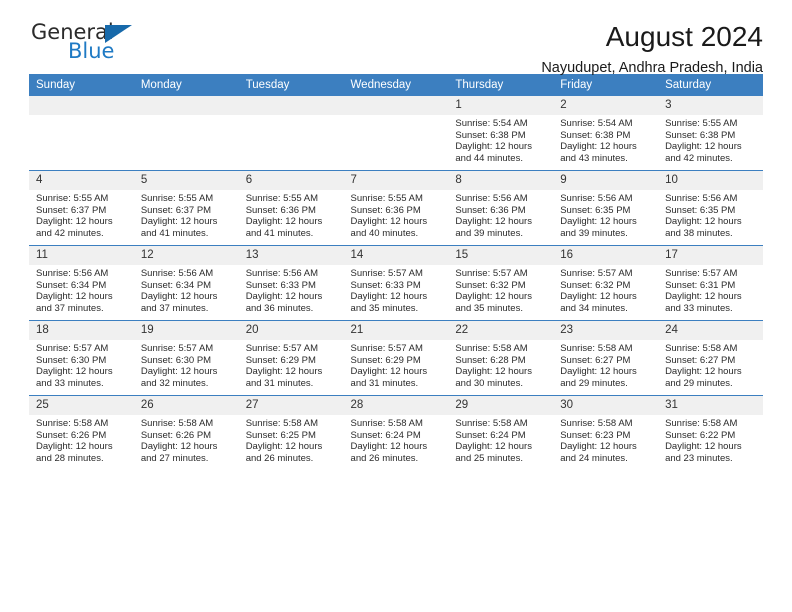 The height and width of the screenshot is (612, 792). I want to click on daylight-duration-line2: and 34 minutes., so click(594, 308).